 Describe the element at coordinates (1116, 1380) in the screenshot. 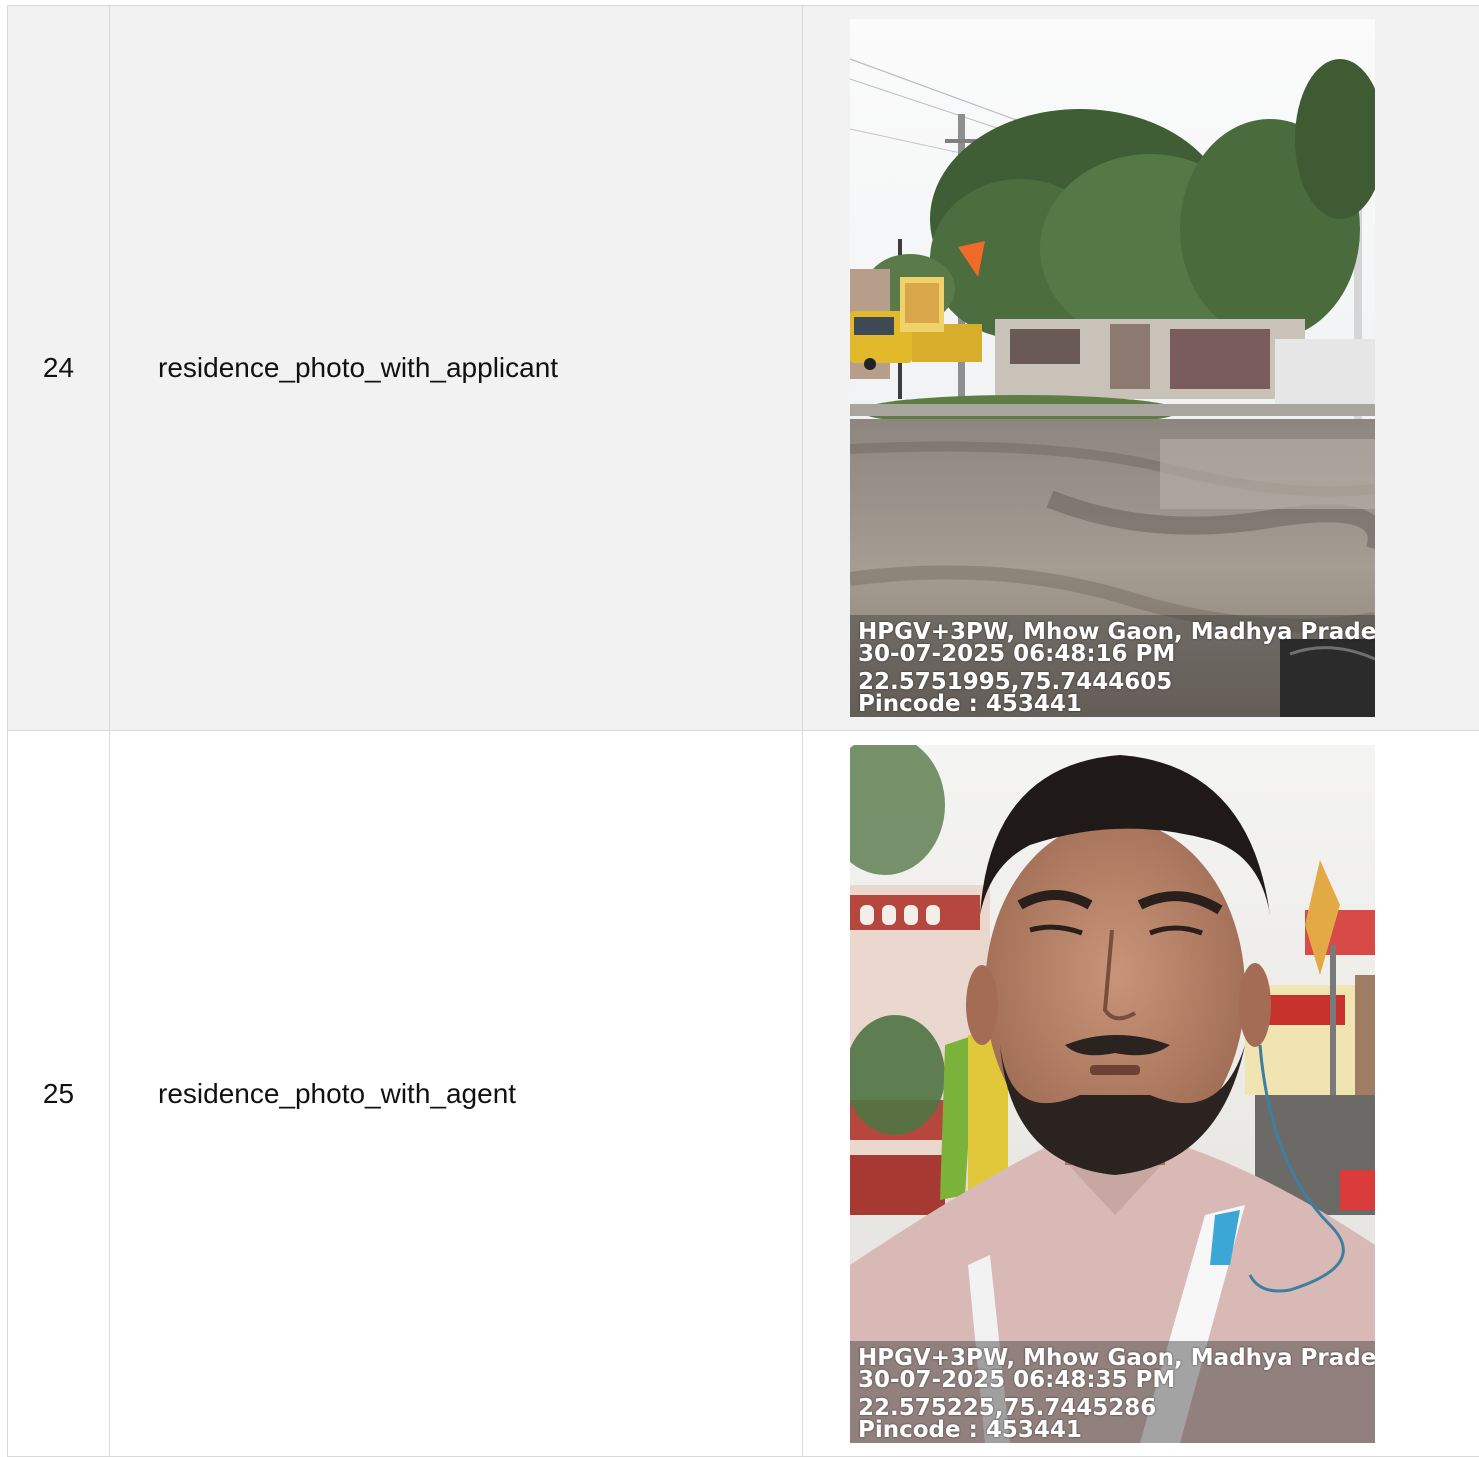

I see `stamp-datetime: 30-07-2025 06:48:35 PM` at that location.